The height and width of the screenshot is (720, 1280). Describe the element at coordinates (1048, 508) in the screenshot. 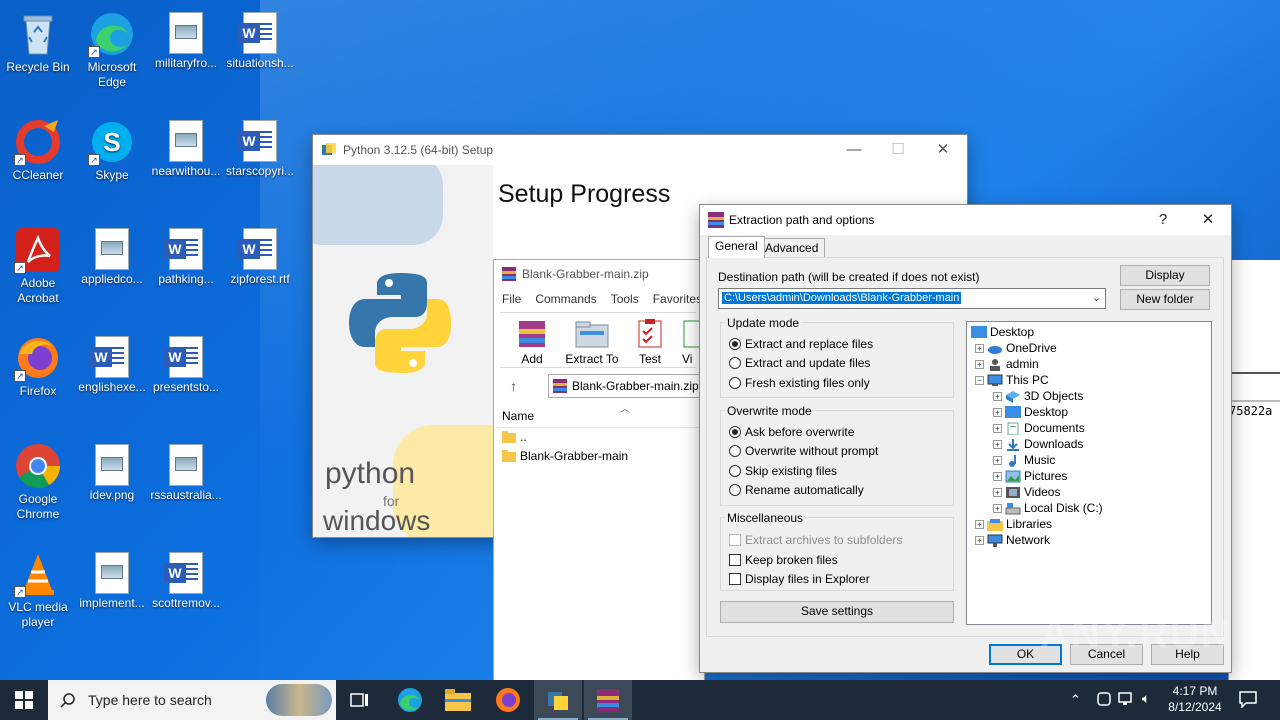

I see `tree-item-local-disk: + Local Disk (C:)` at that location.